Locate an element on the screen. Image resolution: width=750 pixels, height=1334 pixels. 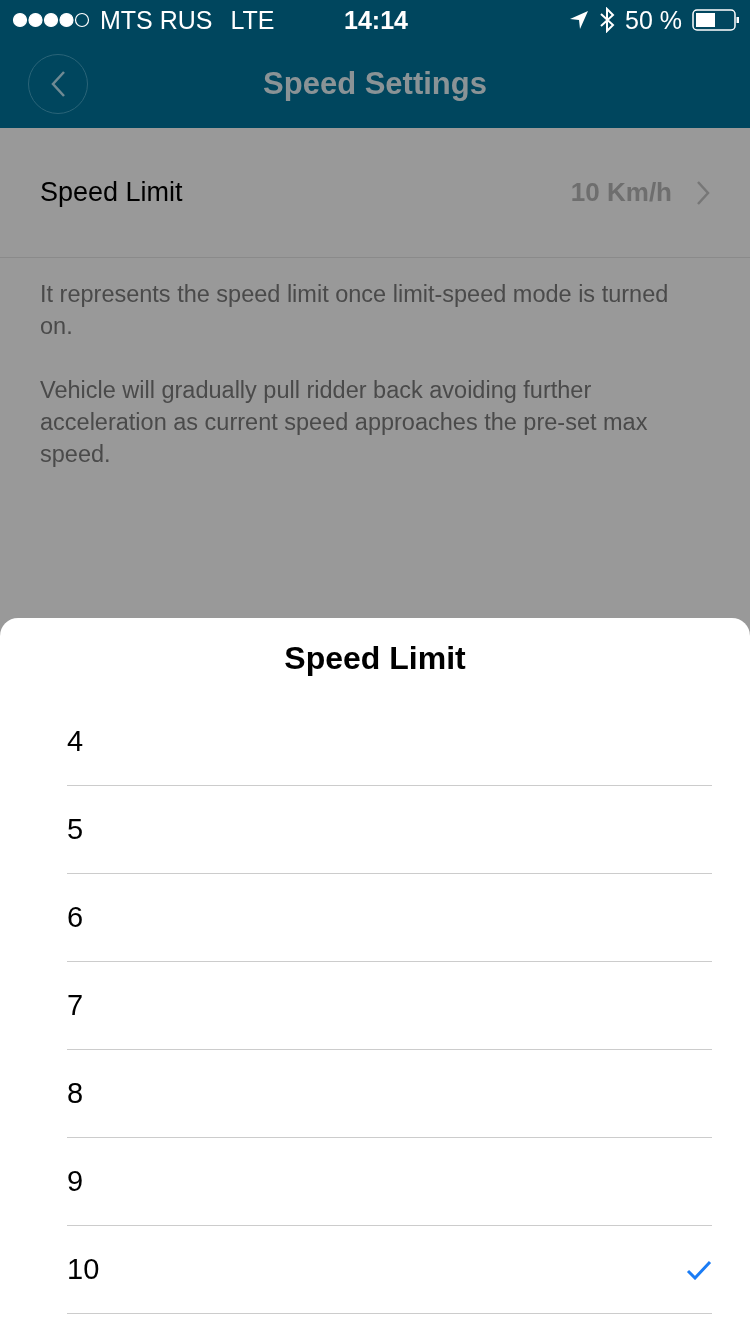
option-label: 6 is located at coordinates (75, 917).